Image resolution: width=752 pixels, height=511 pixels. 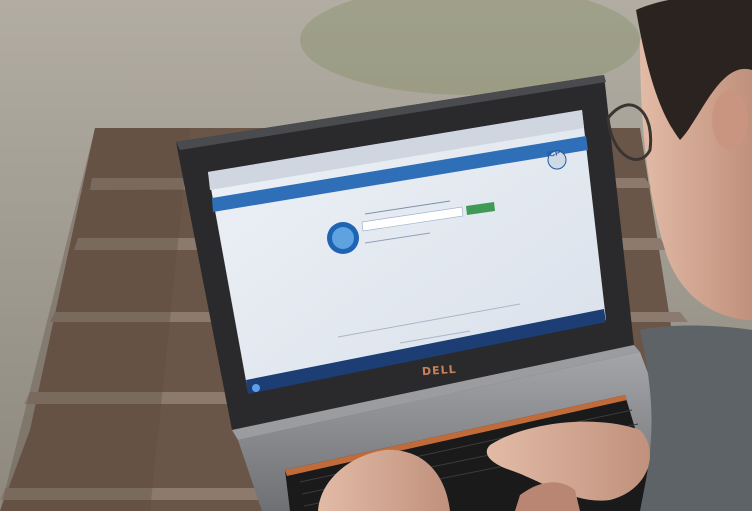 I want to click on dell-logo: DELL, so click(x=439, y=370).